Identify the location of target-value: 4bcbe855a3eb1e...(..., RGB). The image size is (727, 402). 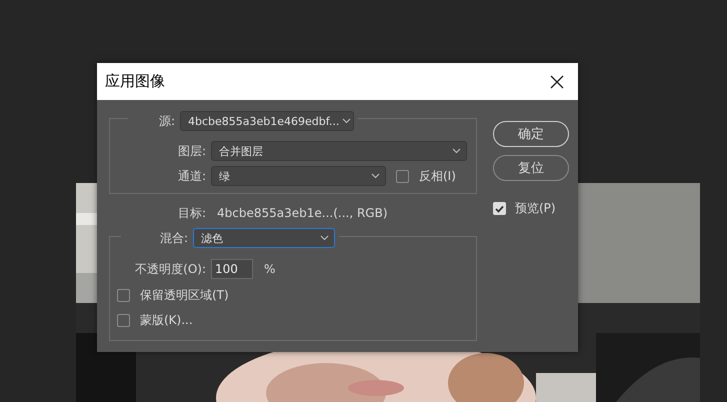
(302, 213).